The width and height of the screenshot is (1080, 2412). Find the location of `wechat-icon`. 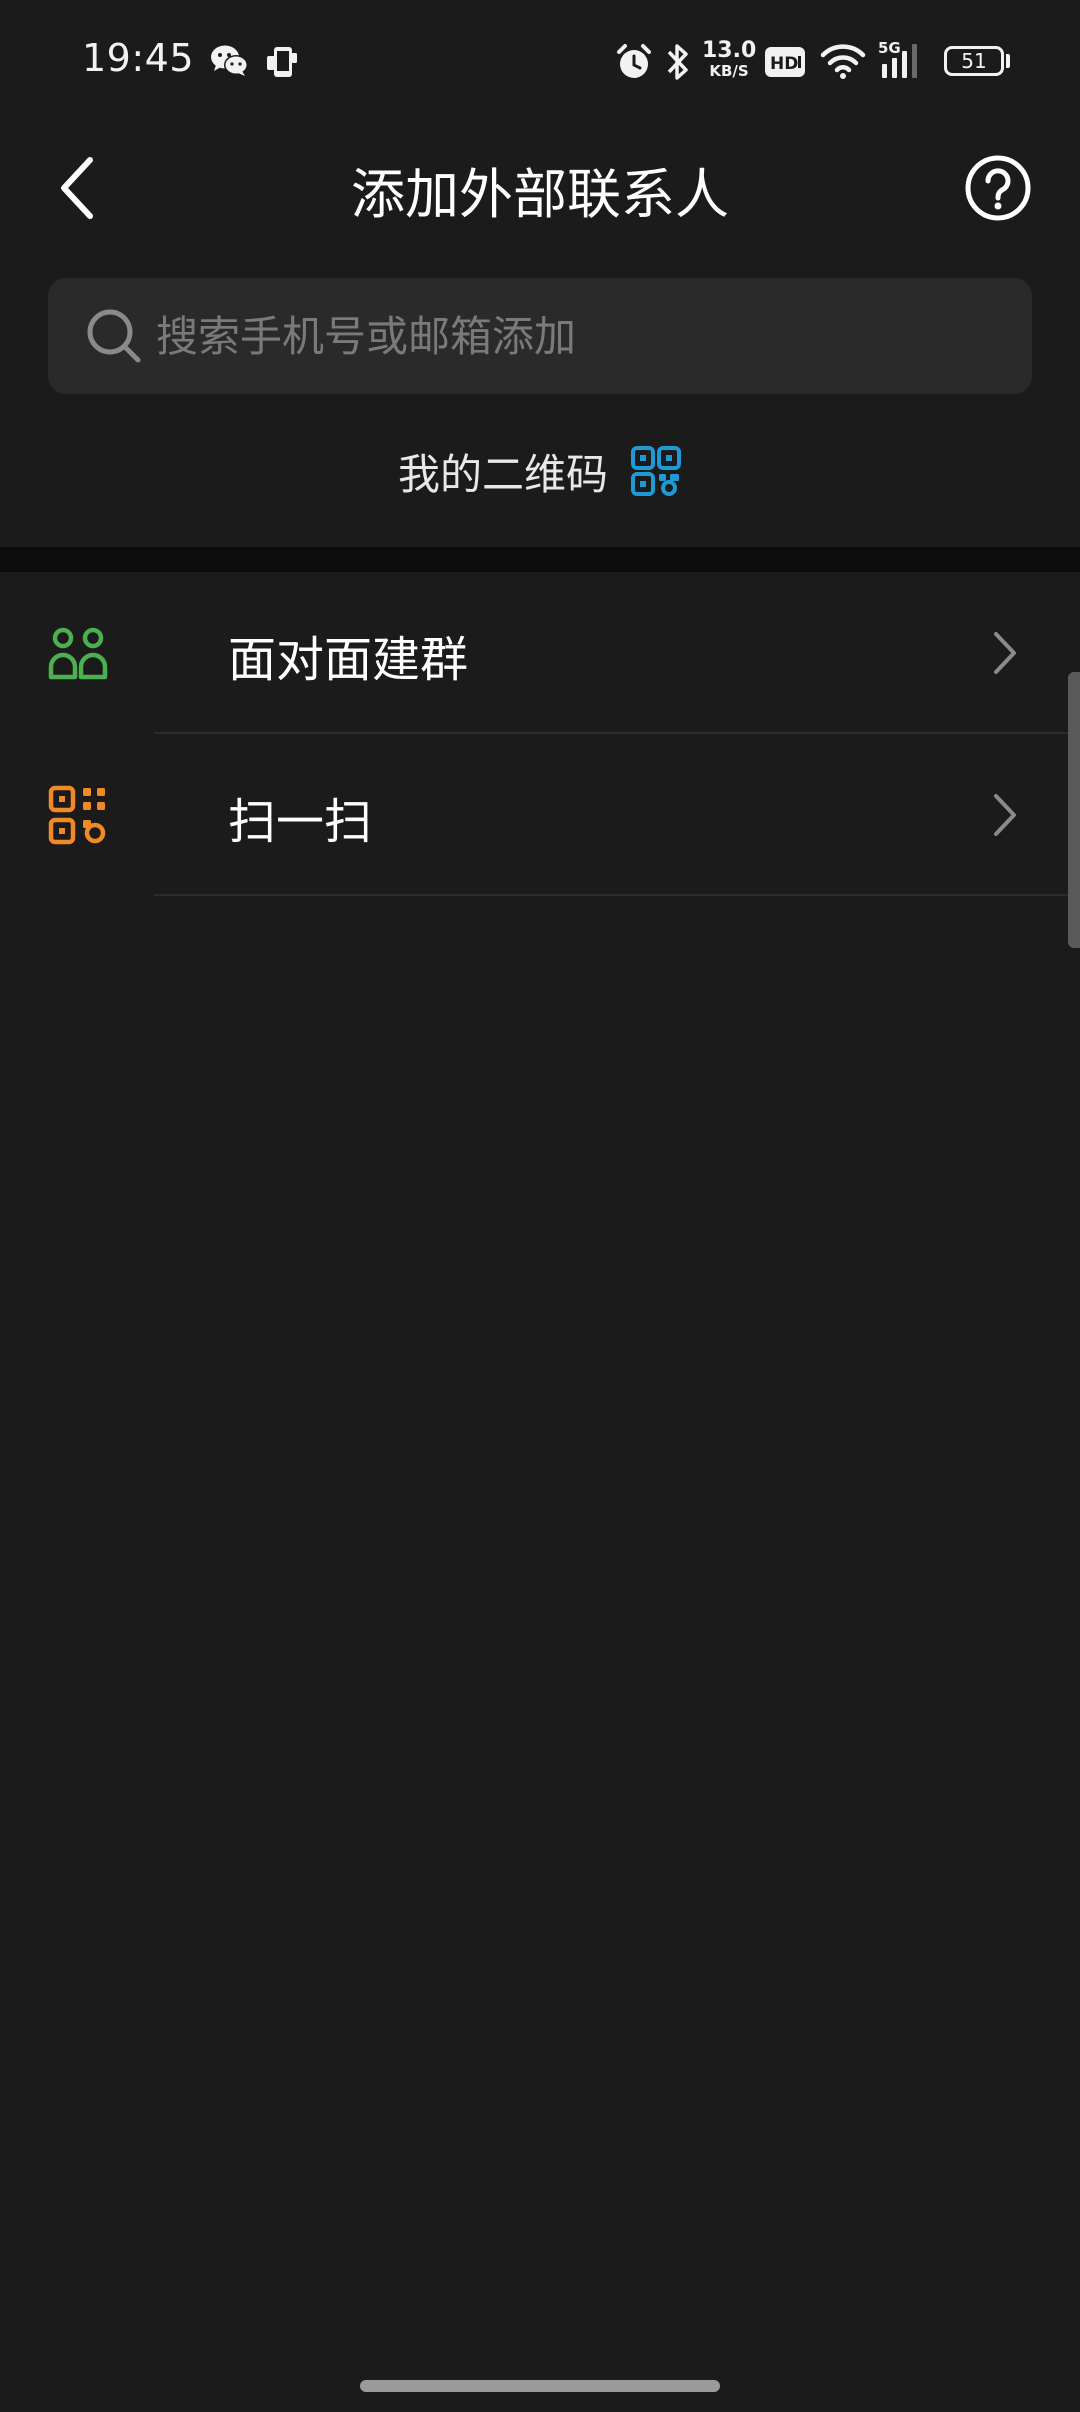

wechat-icon is located at coordinates (229, 60).